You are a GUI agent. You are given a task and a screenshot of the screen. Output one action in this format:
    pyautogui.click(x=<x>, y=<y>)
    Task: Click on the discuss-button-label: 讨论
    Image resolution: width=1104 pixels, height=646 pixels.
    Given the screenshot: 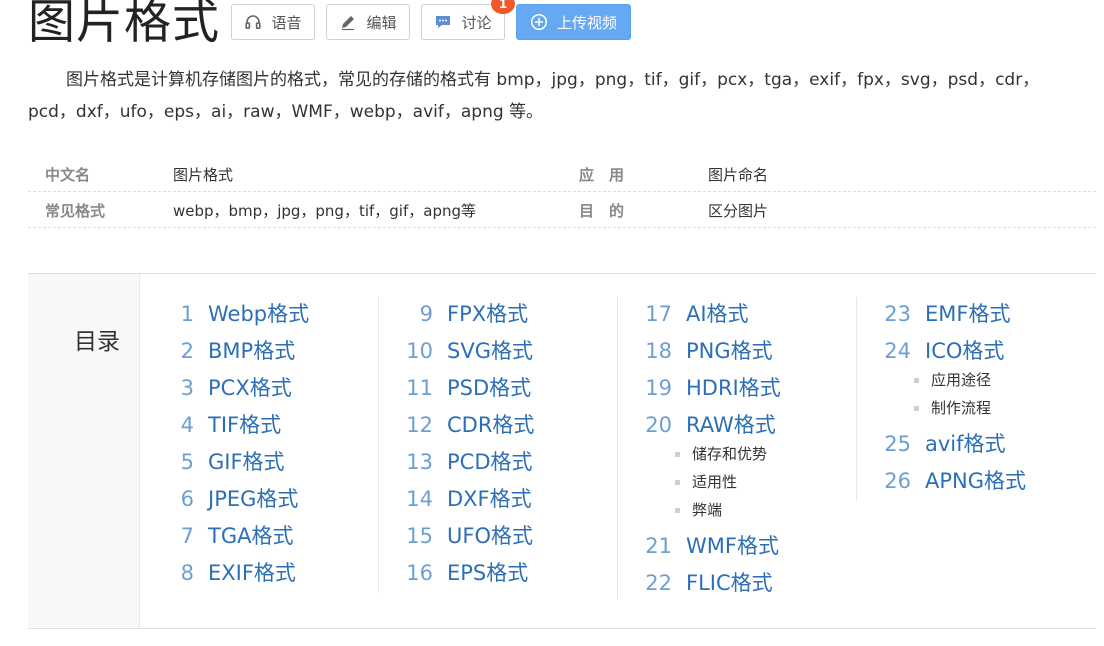 What is the action you would take?
    pyautogui.click(x=476, y=22)
    